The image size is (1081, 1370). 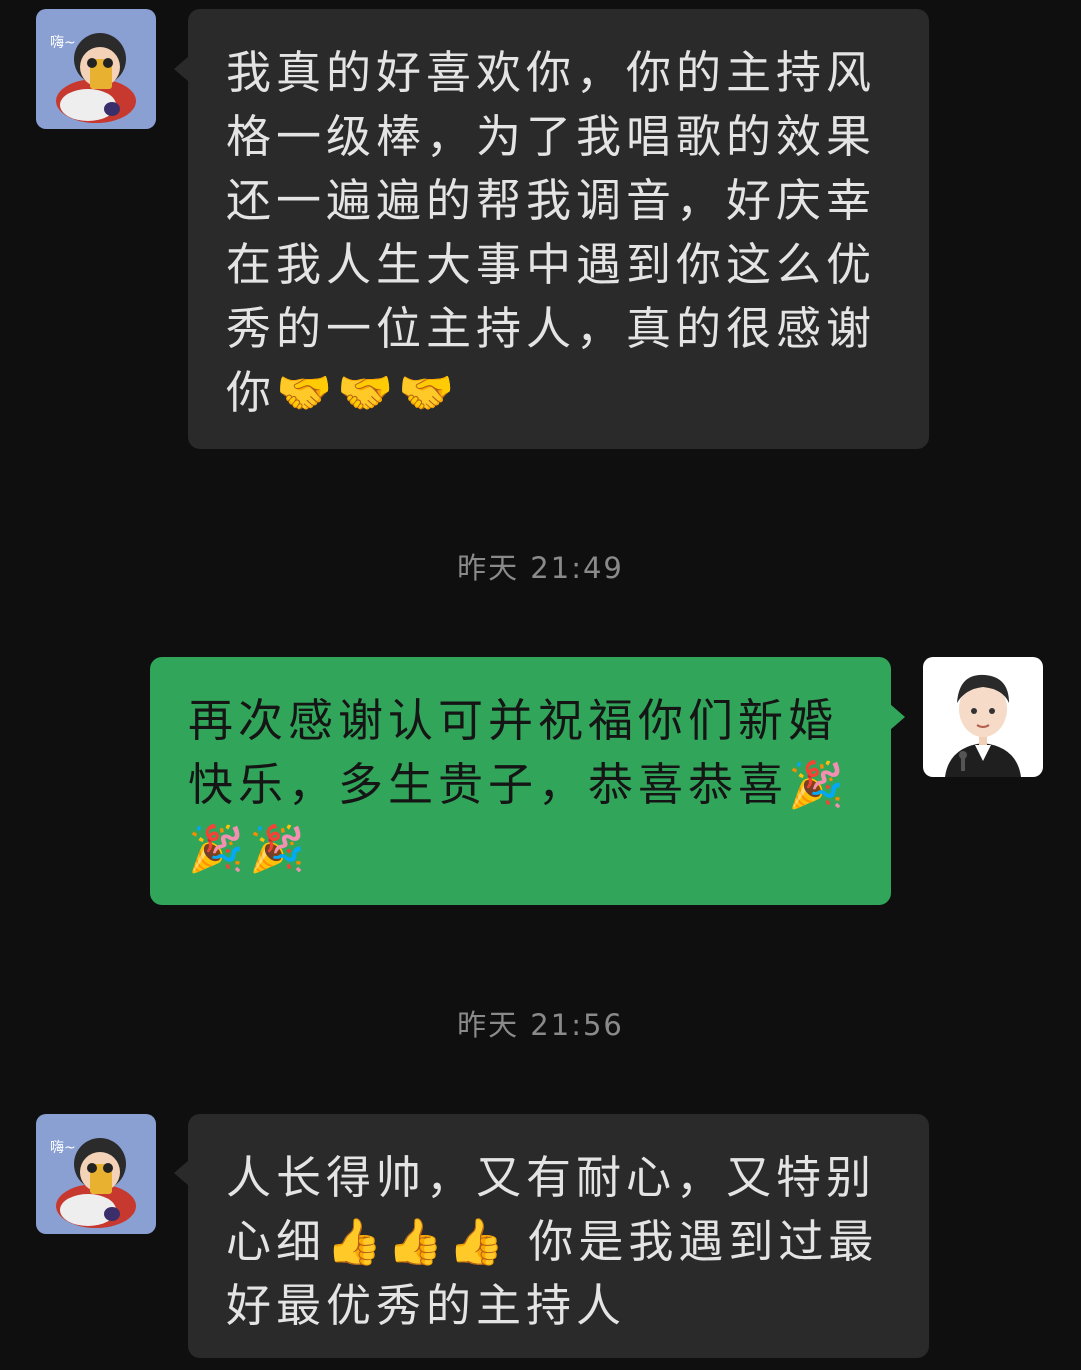 I want to click on message-timestamp: 昨天 21:49, so click(x=540, y=568).